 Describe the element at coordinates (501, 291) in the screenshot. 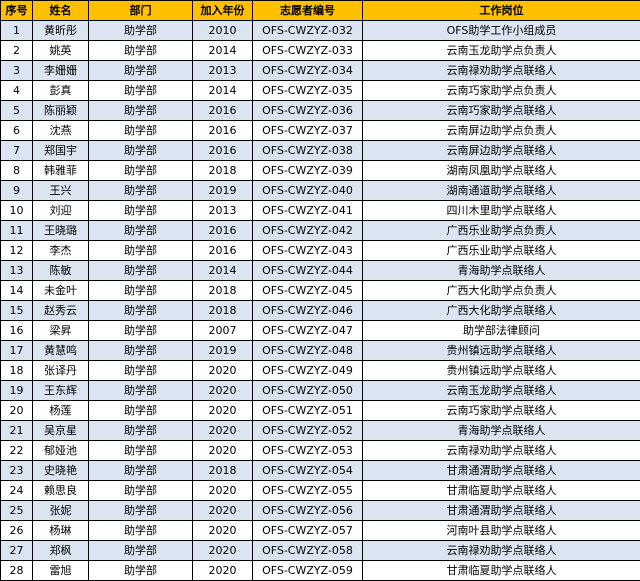

I see `cell-position: 广西大化助学点负责人` at that location.